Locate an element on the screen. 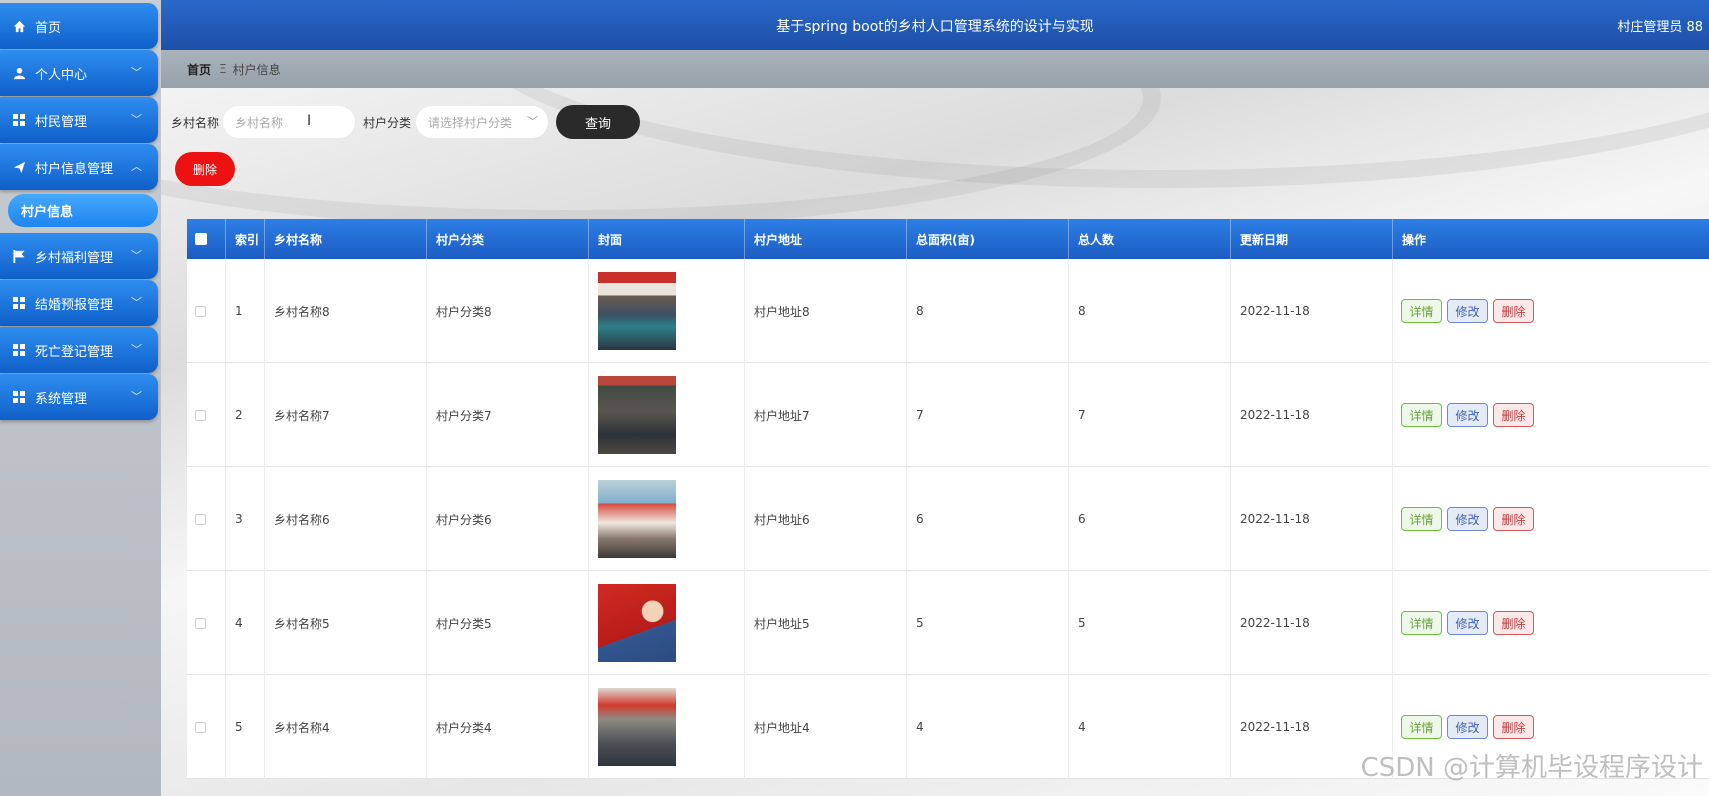 Image resolution: width=1709 pixels, height=796 pixels. cell-area: 6 is located at coordinates (988, 519).